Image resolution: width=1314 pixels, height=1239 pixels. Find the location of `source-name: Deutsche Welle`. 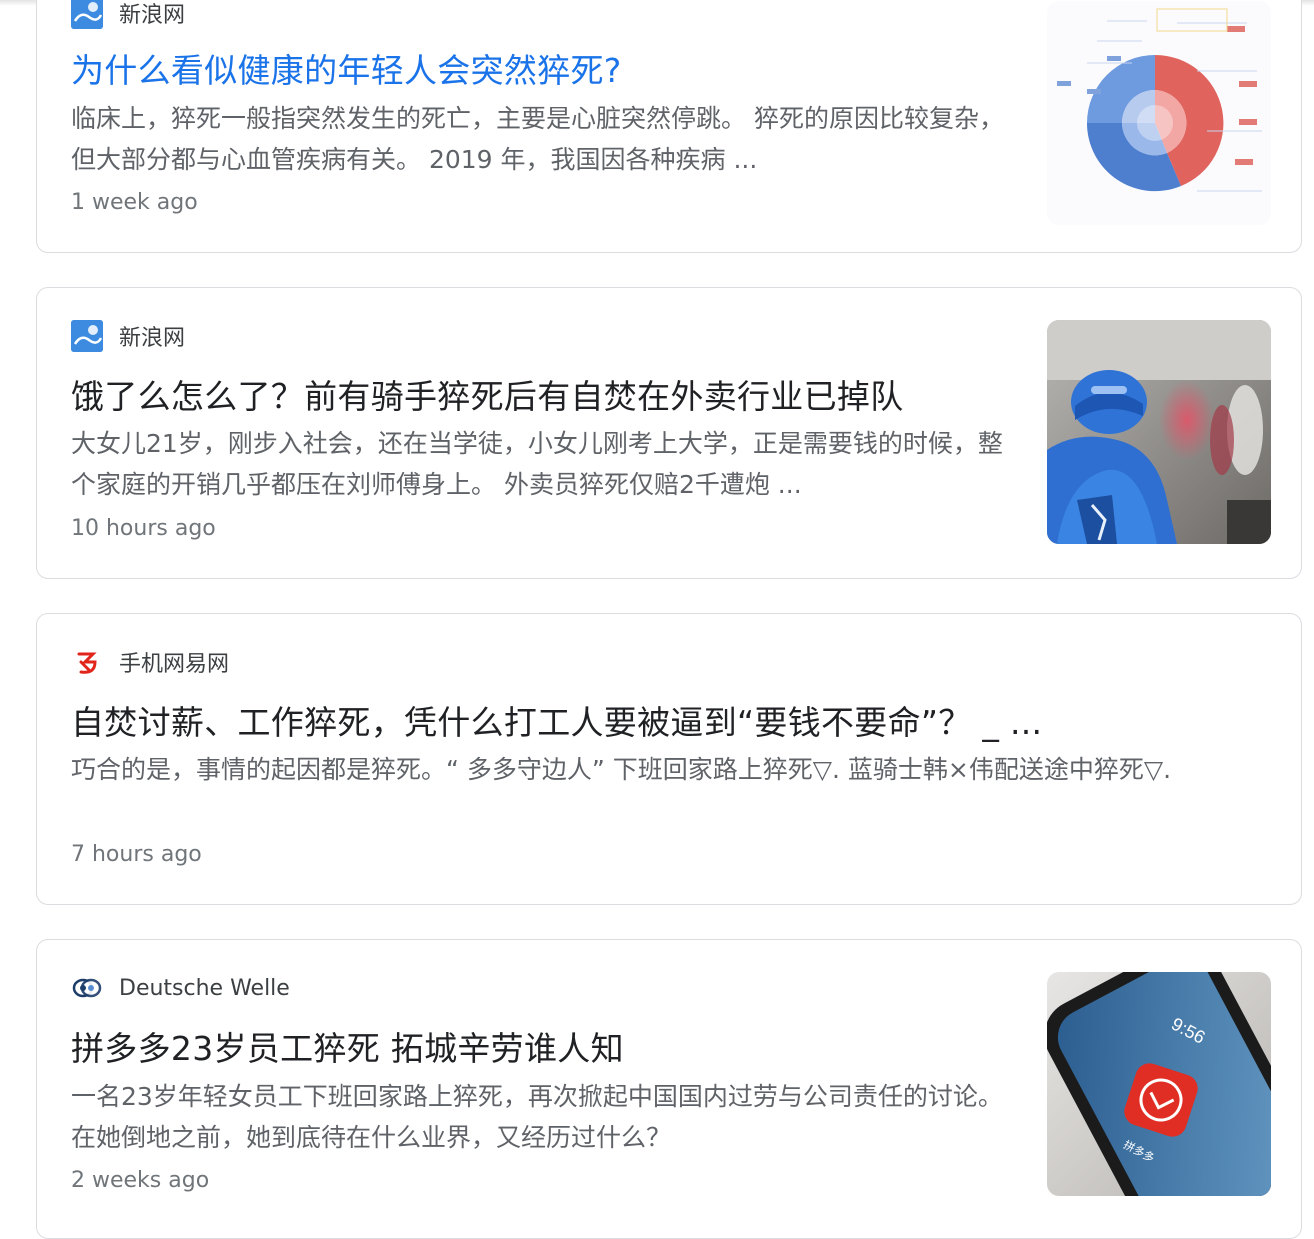

source-name: Deutsche Welle is located at coordinates (204, 988).